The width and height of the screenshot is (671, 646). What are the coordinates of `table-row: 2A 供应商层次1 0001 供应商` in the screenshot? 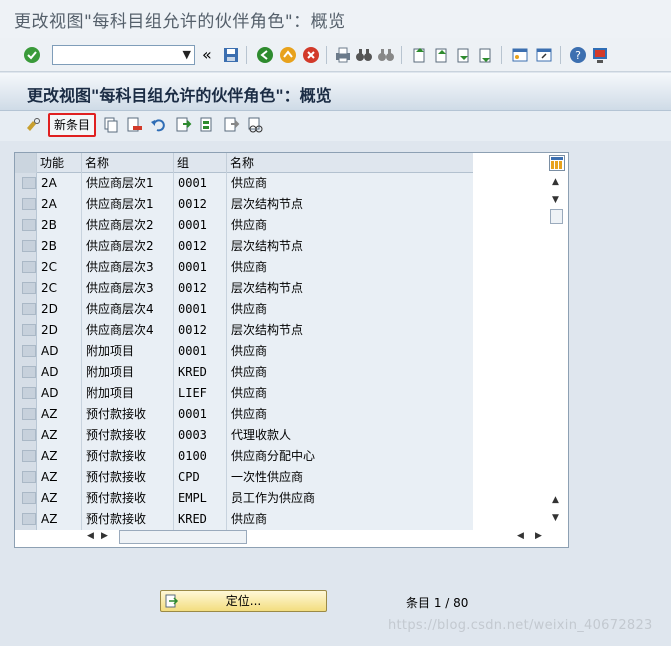 It's located at (244, 183).